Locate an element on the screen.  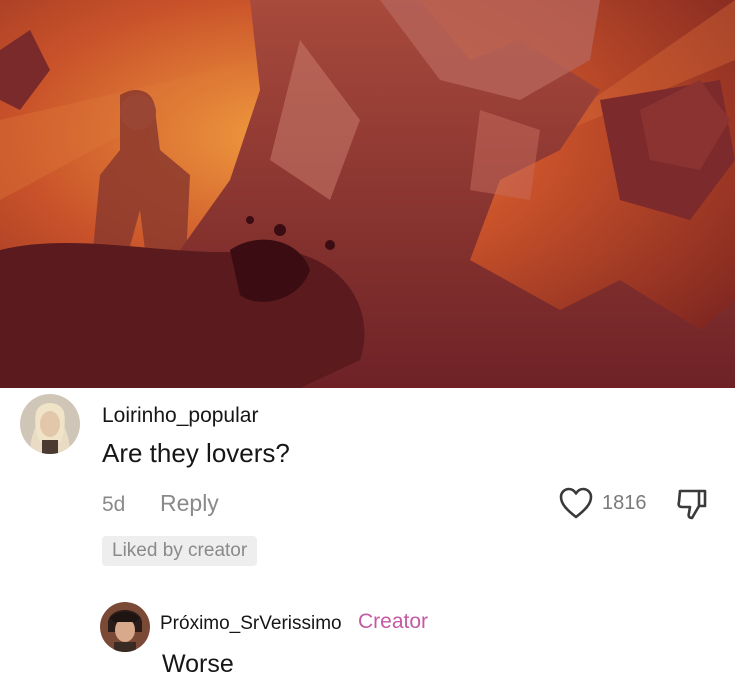
creator-badge: Creator is located at coordinates (393, 621).